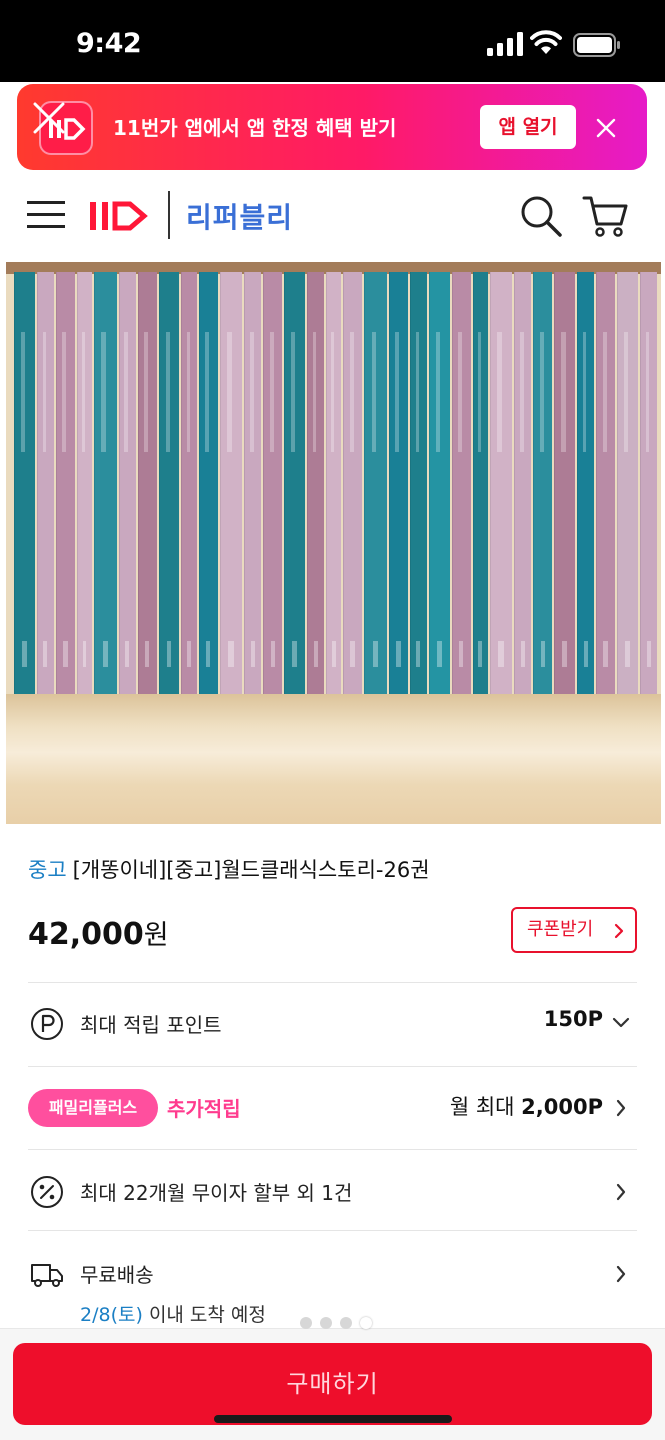  What do you see at coordinates (333, 1419) in the screenshot?
I see `home-indicator` at bounding box center [333, 1419].